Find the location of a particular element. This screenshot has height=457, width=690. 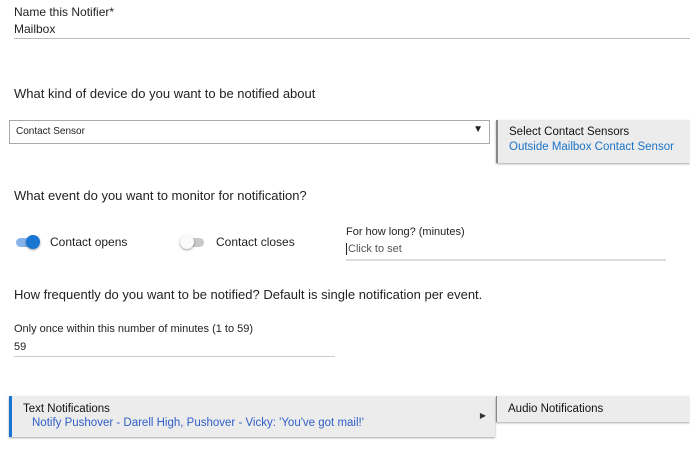

contact-closes-label: Contact closes is located at coordinates (255, 242).